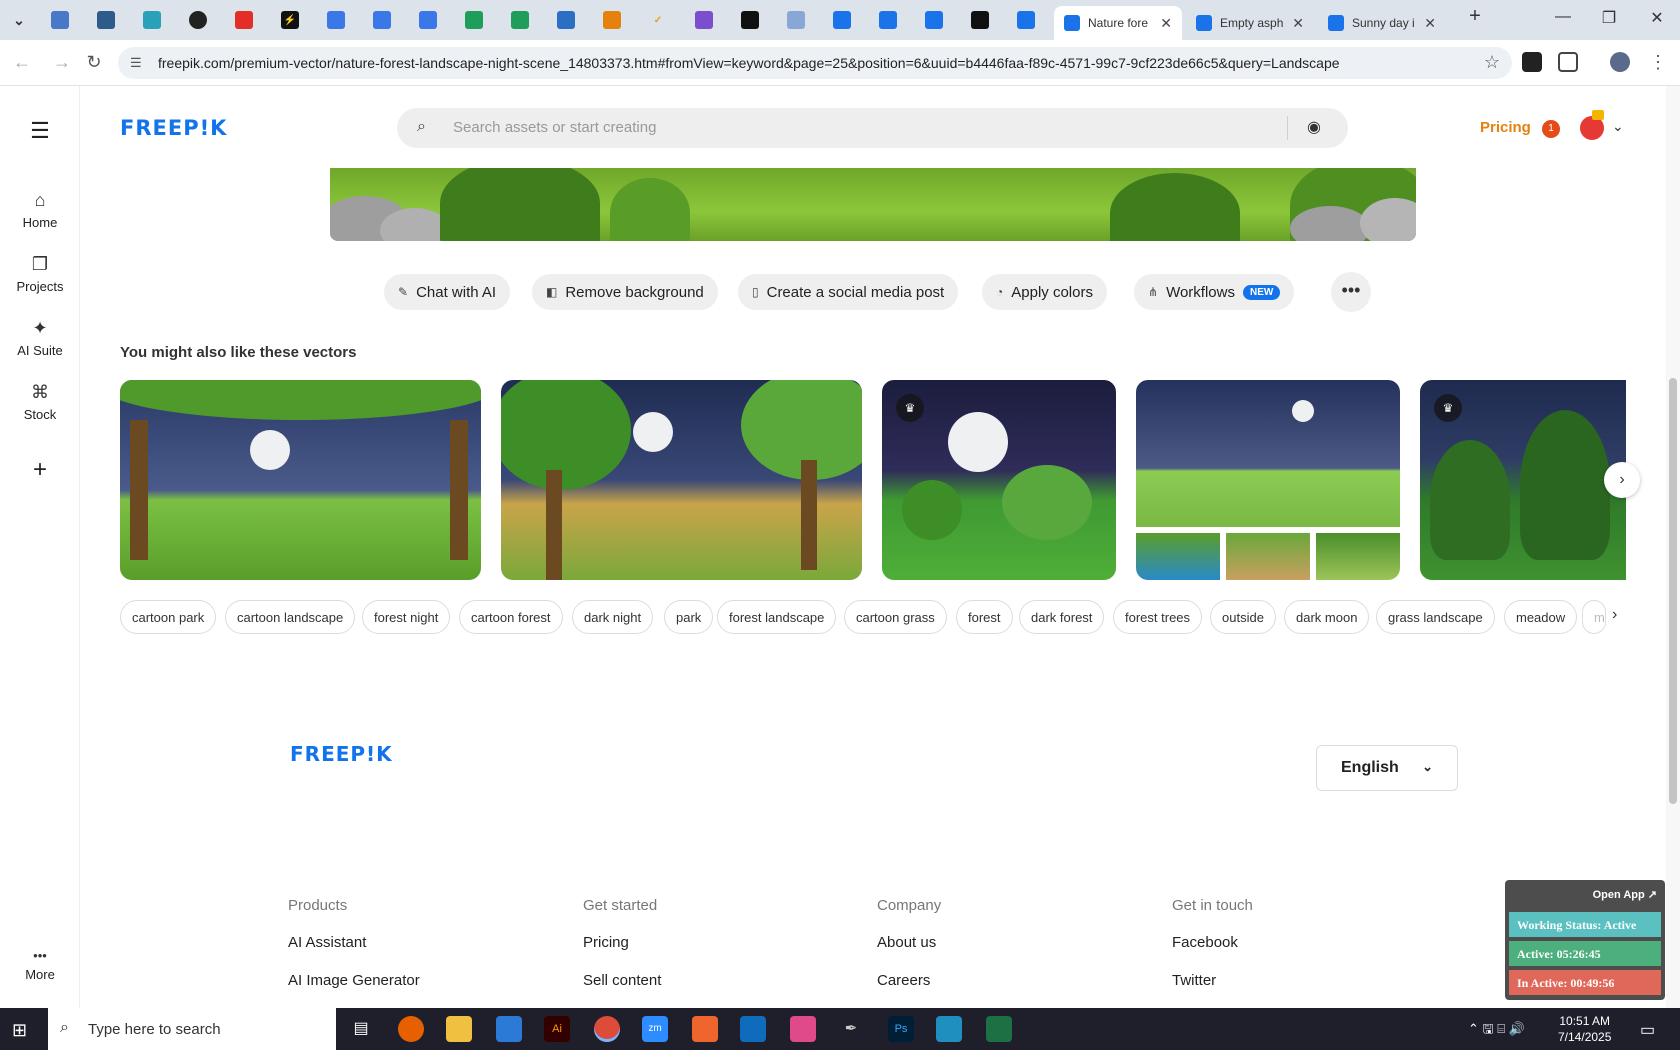 This screenshot has width=1680, height=1050. Describe the element at coordinates (327, 942) in the screenshot. I see `footer-link: AI Assistant` at that location.